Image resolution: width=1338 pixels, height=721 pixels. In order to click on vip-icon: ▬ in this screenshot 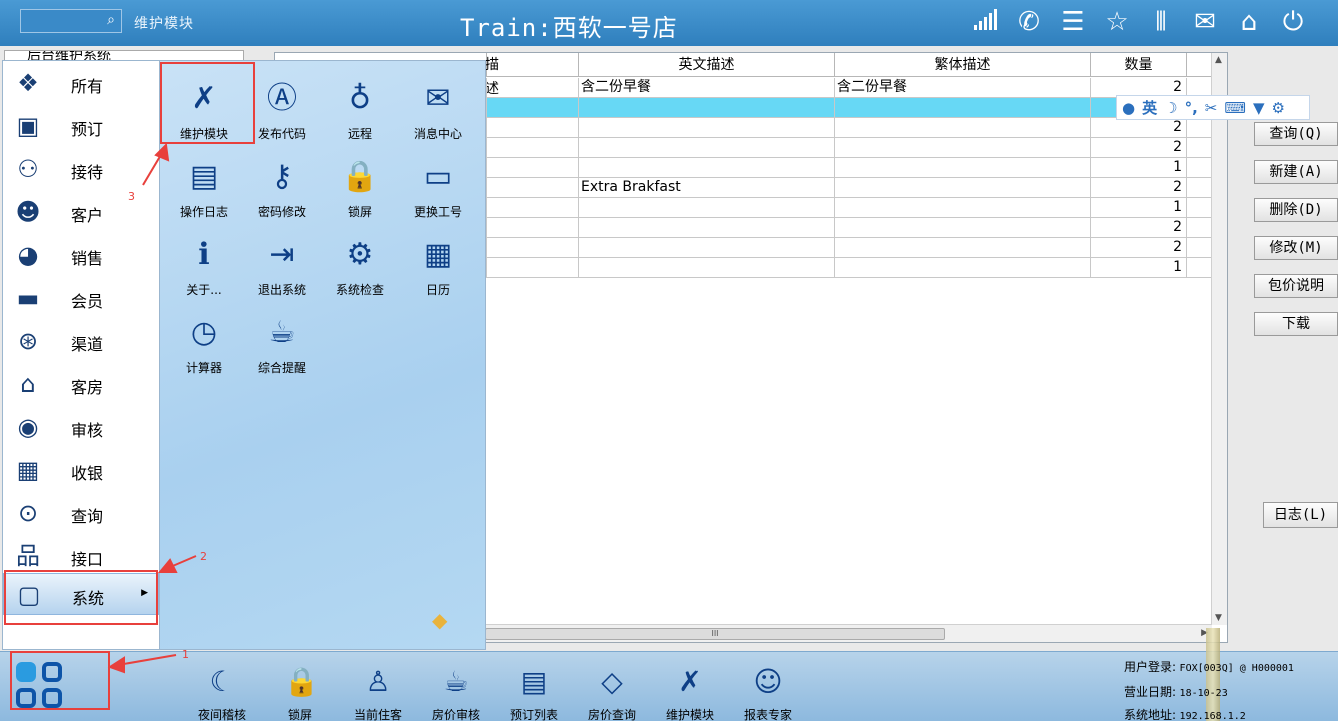, I will do `click(28, 298)`.